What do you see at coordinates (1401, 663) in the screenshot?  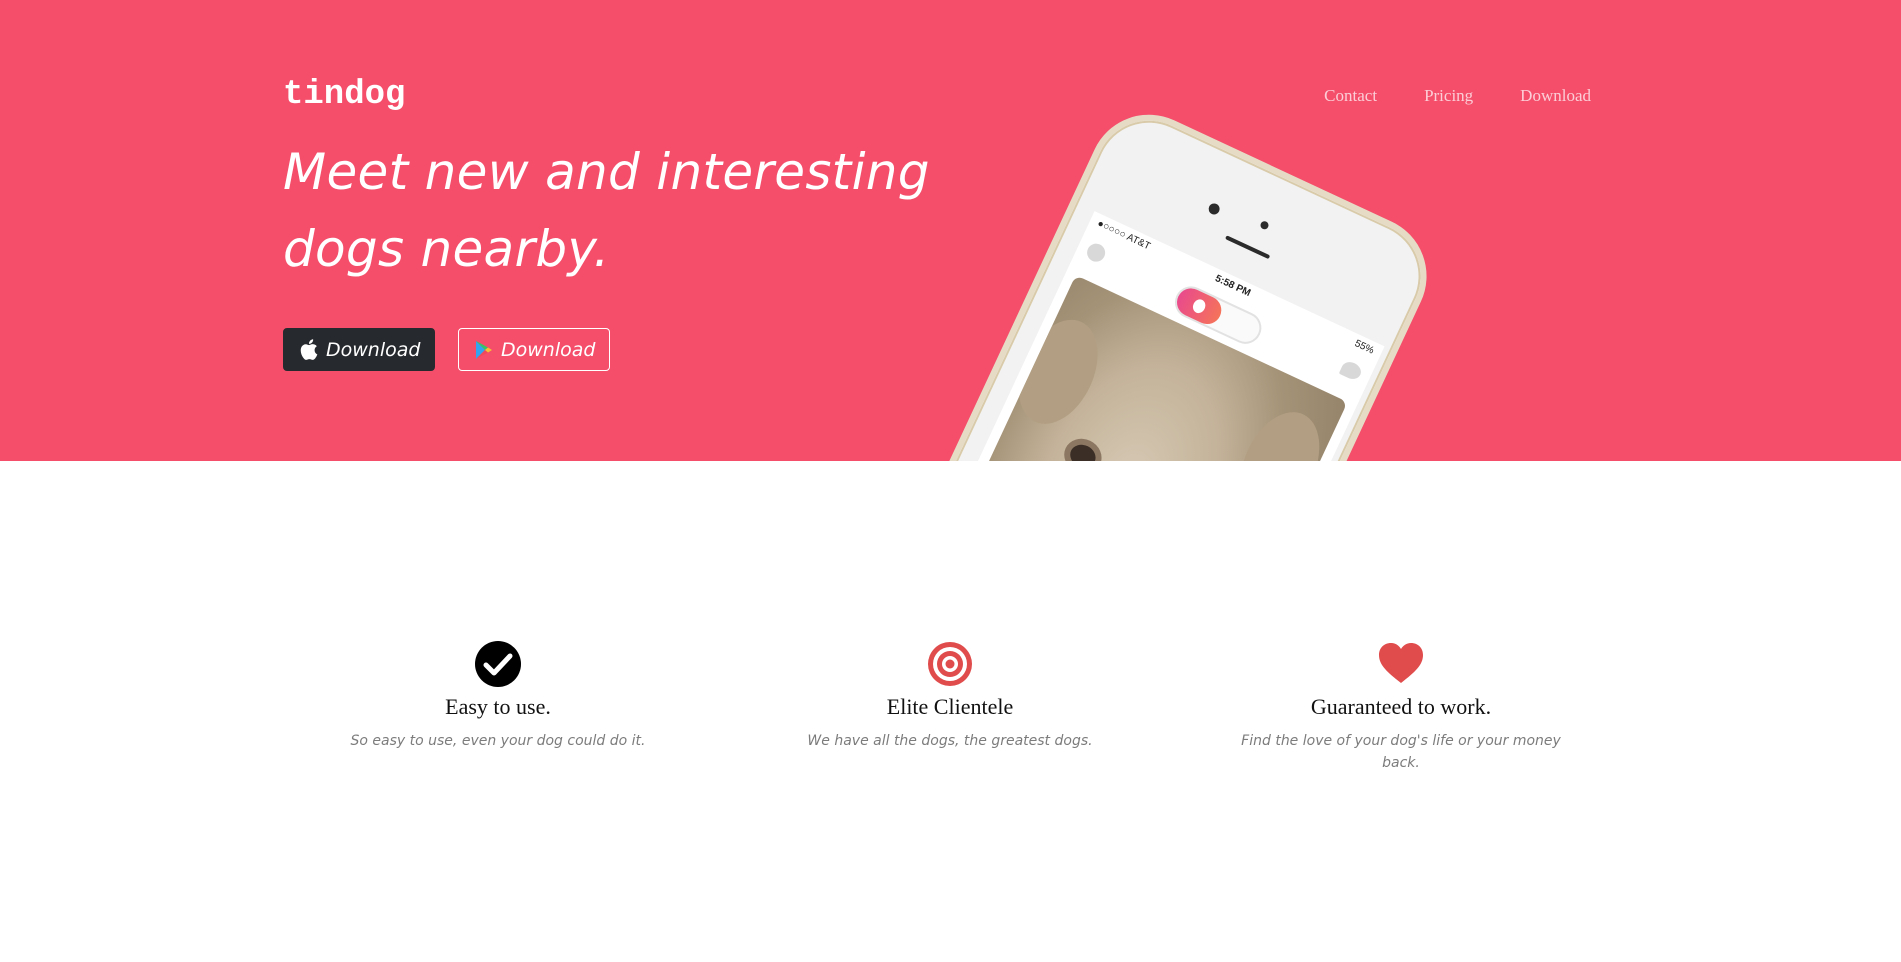 I see `heart-icon` at bounding box center [1401, 663].